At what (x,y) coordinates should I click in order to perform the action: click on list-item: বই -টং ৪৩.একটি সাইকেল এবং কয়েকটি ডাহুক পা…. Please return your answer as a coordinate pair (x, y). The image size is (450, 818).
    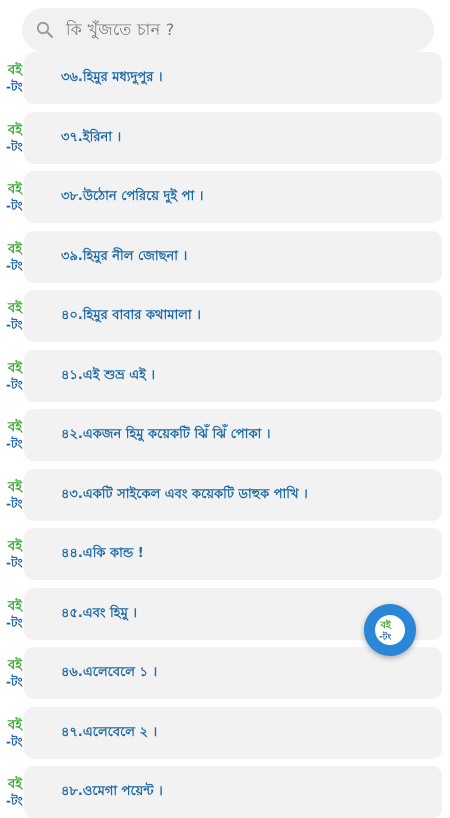
    Looking at the image, I should click on (225, 494).